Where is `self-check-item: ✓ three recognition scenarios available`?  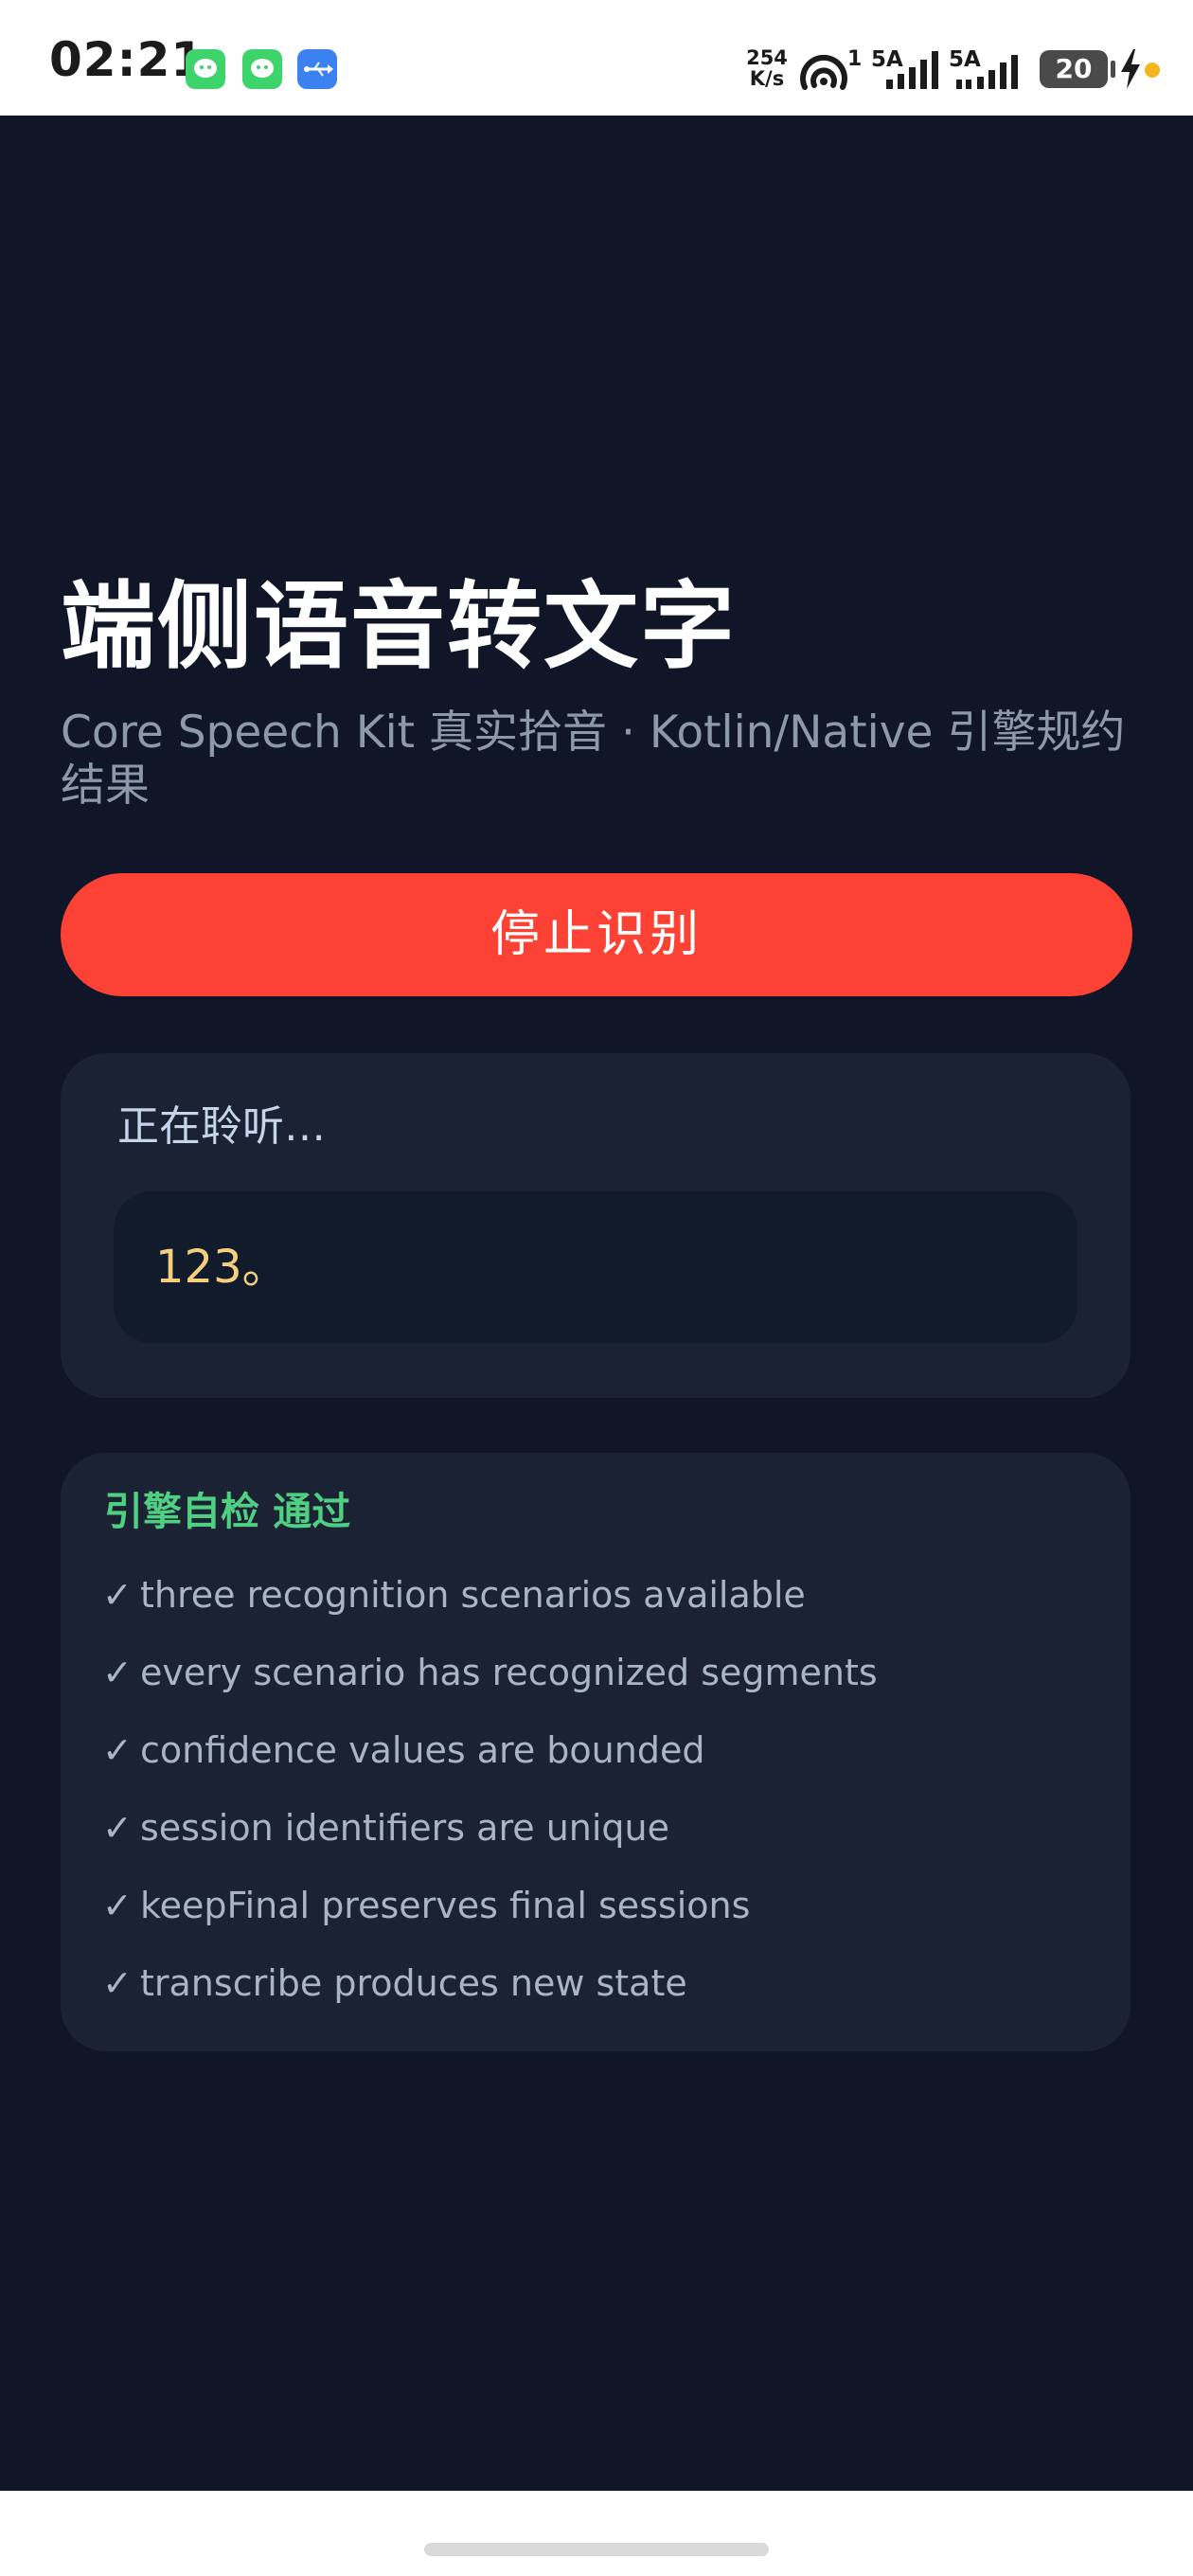 self-check-item: ✓ three recognition scenarios available is located at coordinates (490, 1609).